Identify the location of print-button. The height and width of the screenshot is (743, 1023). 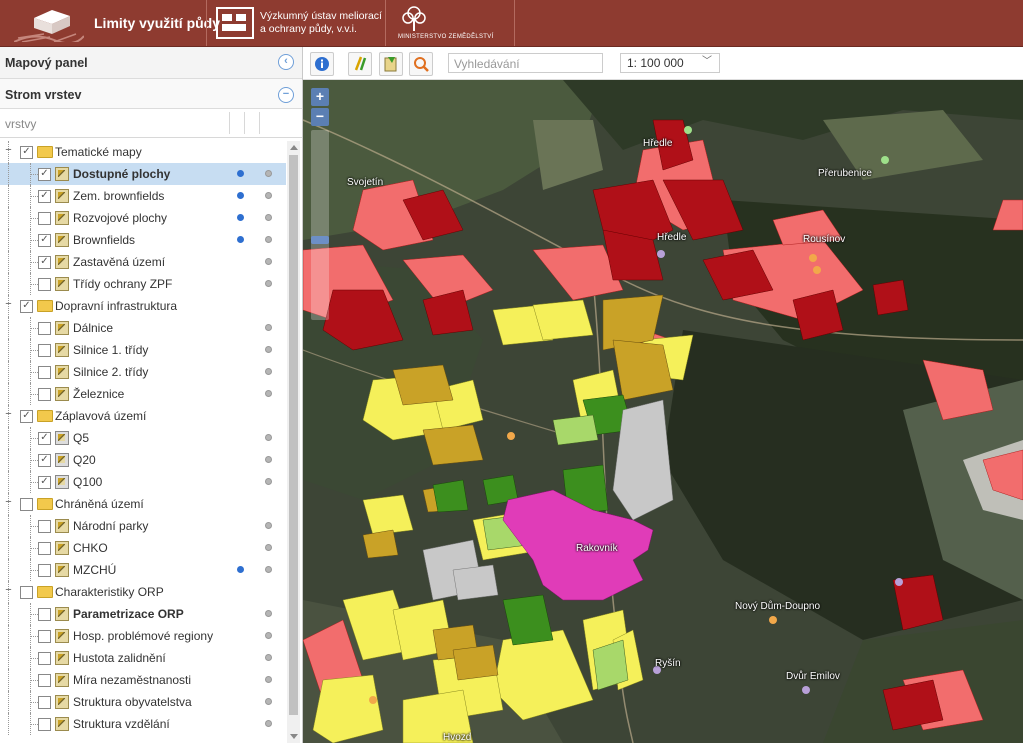
(391, 64).